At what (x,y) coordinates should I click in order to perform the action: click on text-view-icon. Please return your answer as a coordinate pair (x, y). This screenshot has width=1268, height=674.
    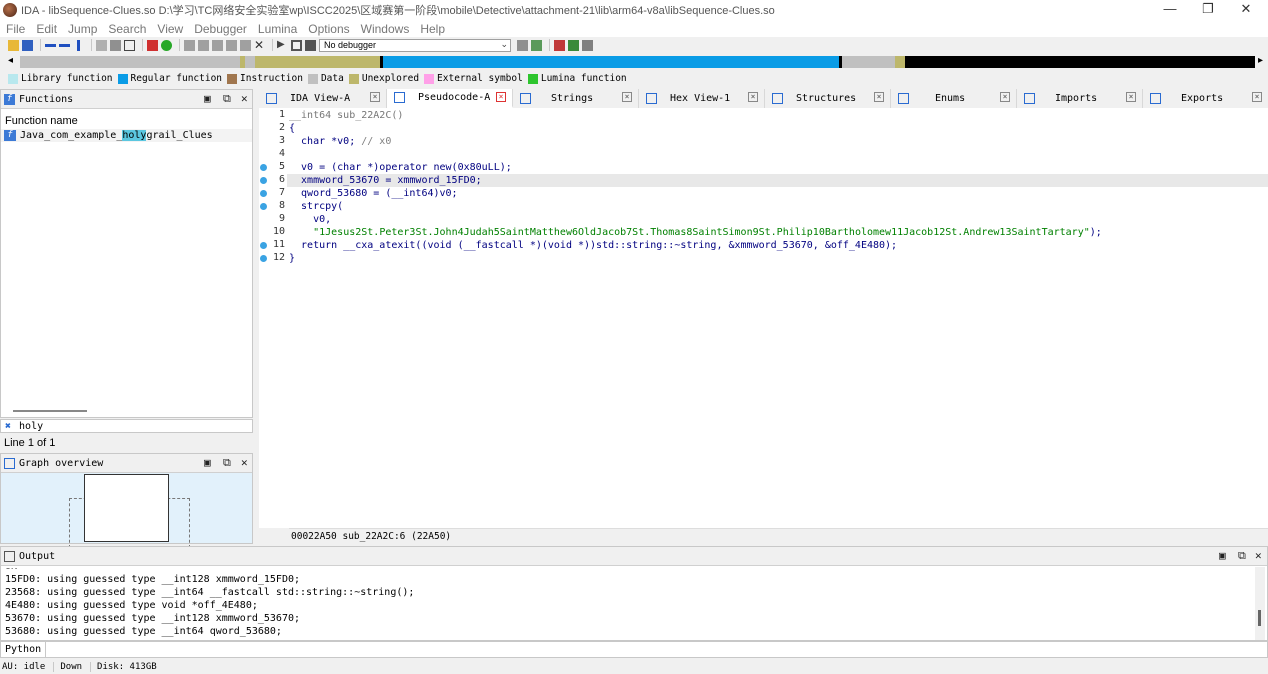
    Looking at the image, I should click on (129, 45).